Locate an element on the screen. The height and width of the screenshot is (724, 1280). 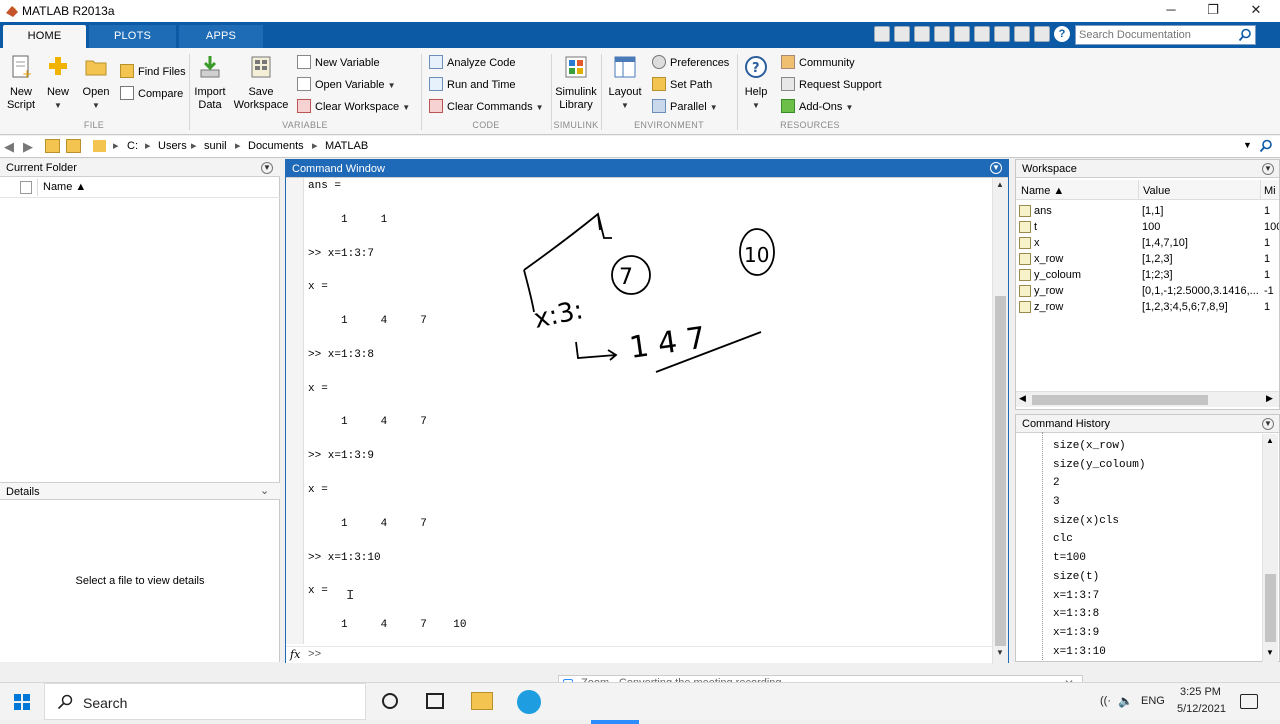
preferences-button: Preferences is located at coordinates (690, 63).